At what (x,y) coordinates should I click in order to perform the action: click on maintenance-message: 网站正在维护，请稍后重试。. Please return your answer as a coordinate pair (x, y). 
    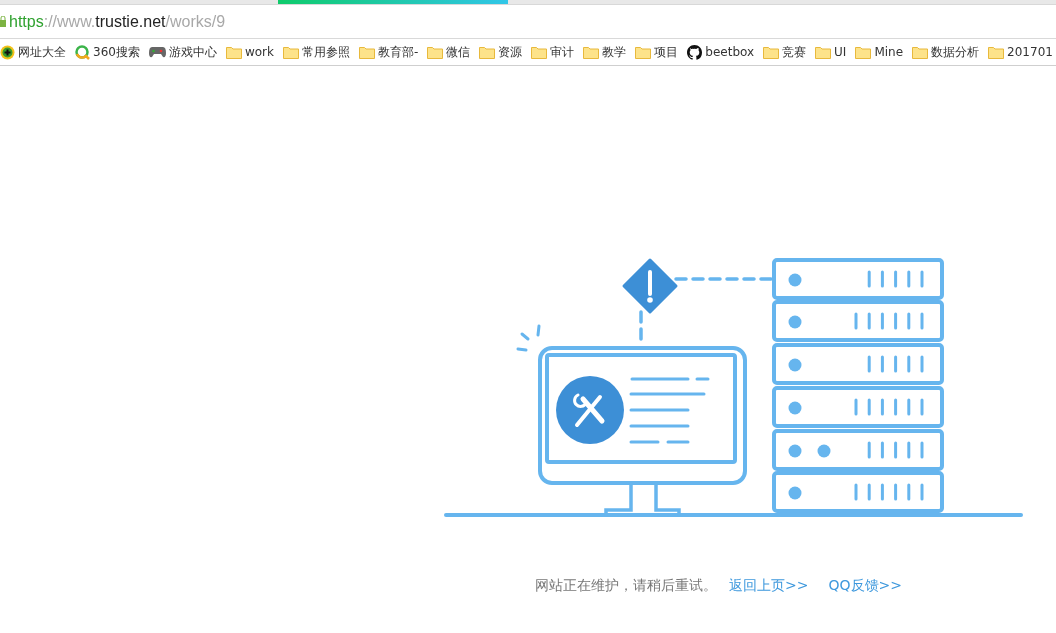
    Looking at the image, I should click on (626, 586).